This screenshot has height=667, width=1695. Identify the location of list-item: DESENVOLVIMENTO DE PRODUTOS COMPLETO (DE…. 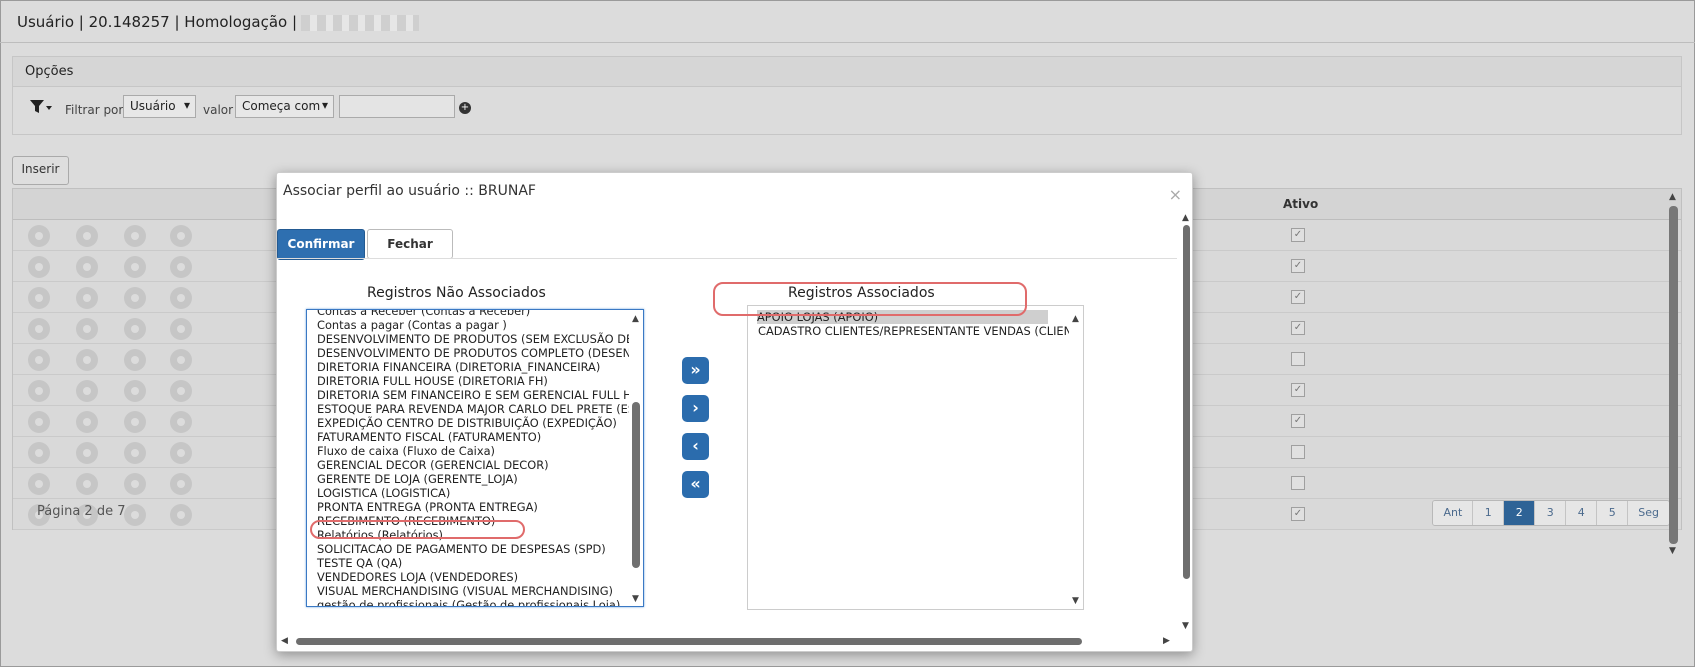
(475, 353).